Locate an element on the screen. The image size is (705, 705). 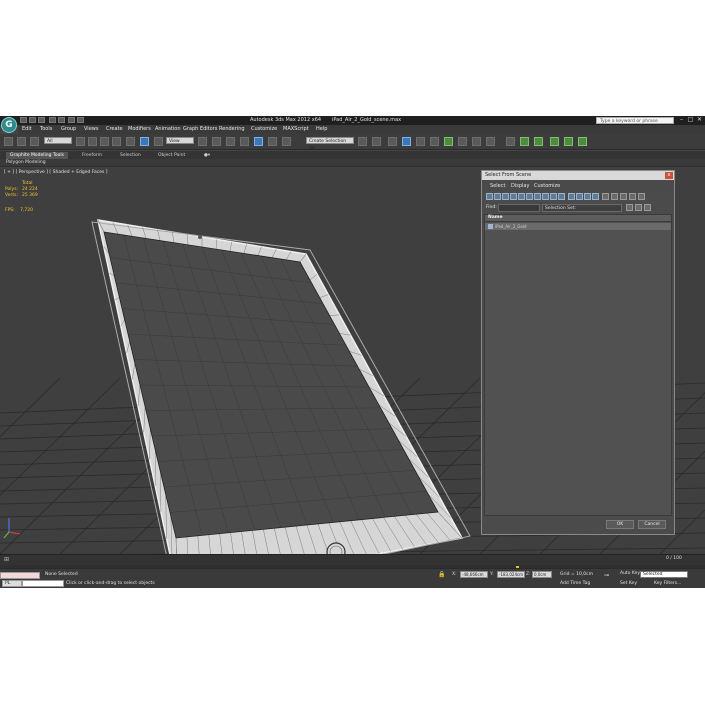
menu-customize: Customize is located at coordinates (264, 129).